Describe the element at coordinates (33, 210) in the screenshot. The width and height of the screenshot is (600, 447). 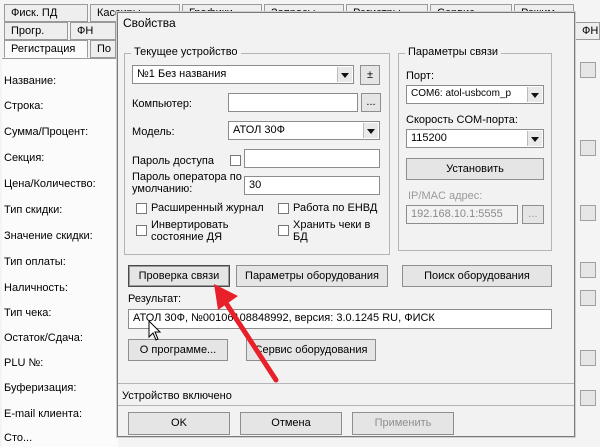
I see `field-label: Тип скидки:` at that location.